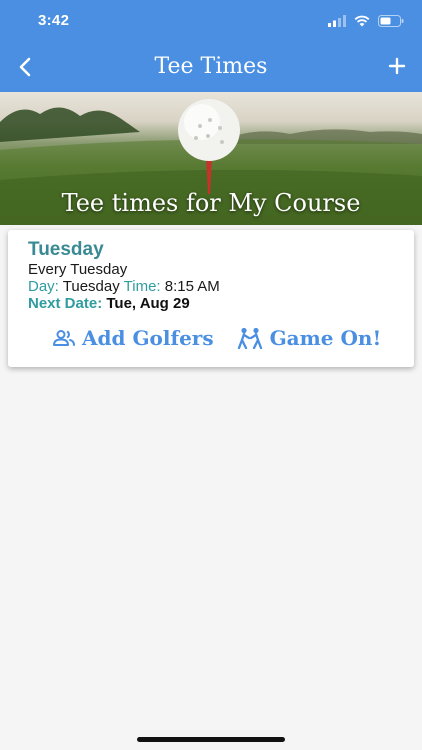  I want to click on people-icon, so click(64, 338).